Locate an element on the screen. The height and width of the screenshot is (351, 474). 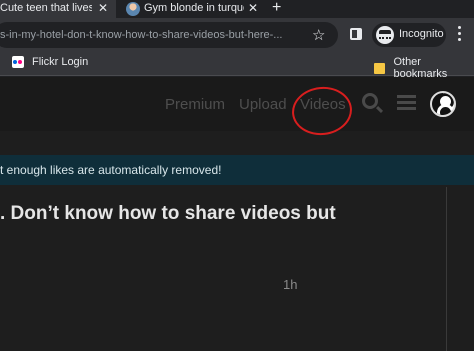
bookmark-flickr-login: Flickr Login is located at coordinates (50, 62).